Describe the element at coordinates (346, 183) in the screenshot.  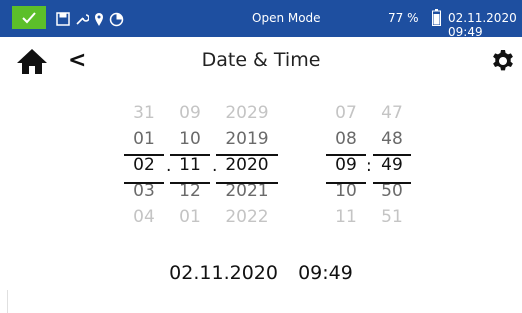
I see `hour-selection-bottom-line` at that location.